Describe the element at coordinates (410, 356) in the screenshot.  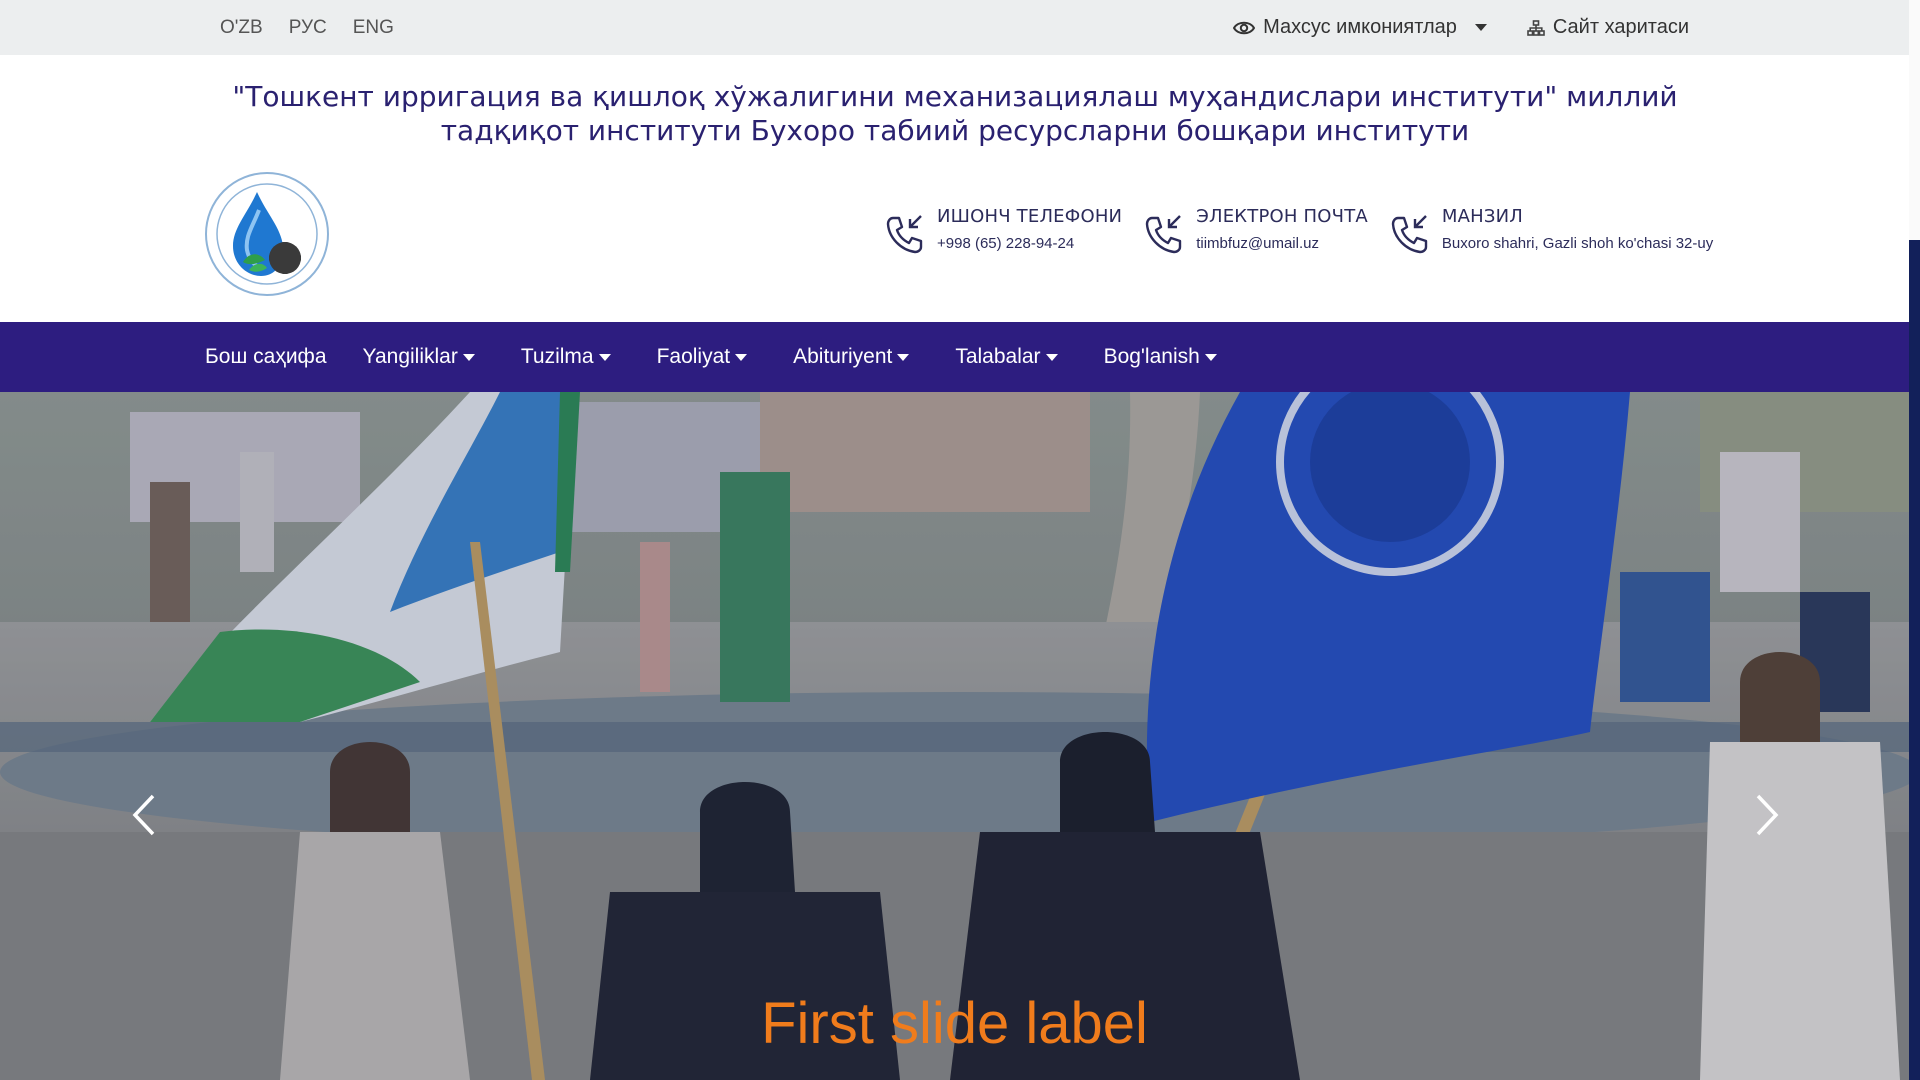
I see `nav-news-label: Yangiliklar` at that location.